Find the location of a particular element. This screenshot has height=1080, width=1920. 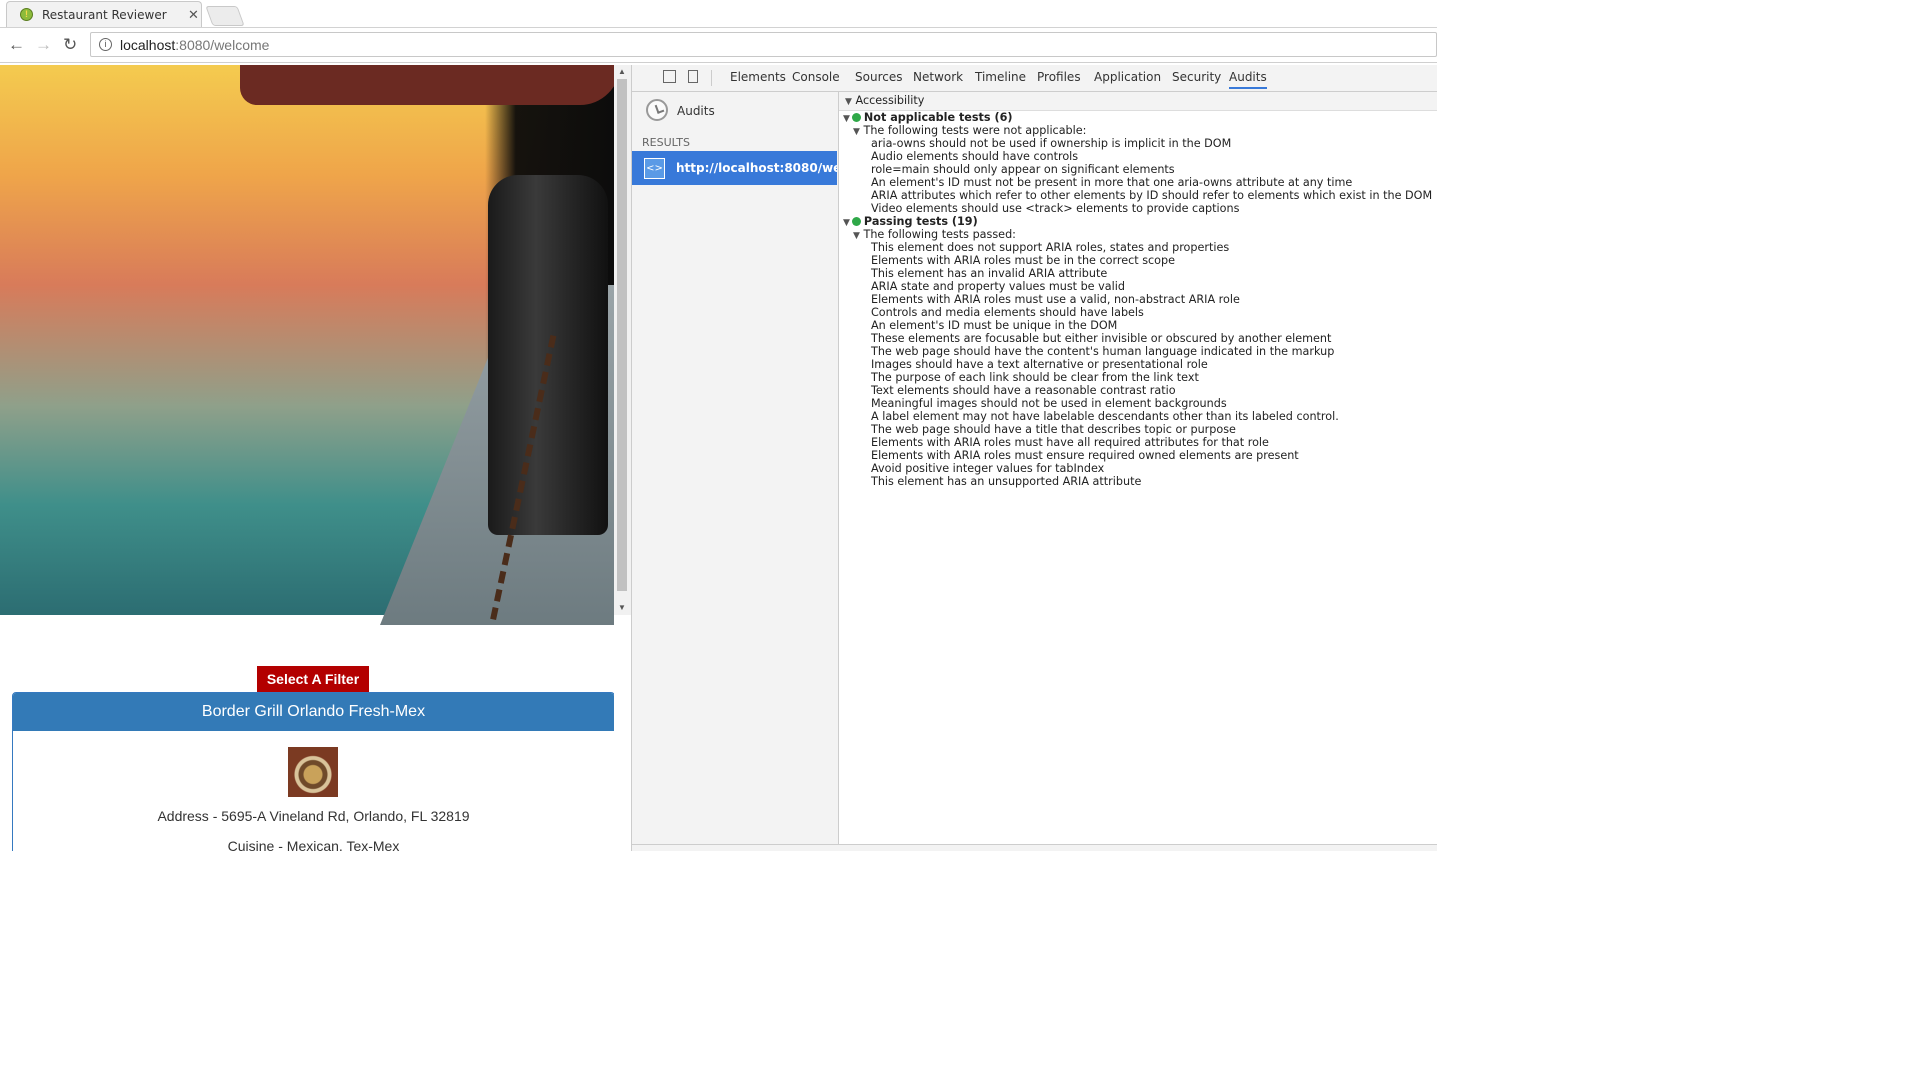

restaurant-thumbnail is located at coordinates (313, 772).